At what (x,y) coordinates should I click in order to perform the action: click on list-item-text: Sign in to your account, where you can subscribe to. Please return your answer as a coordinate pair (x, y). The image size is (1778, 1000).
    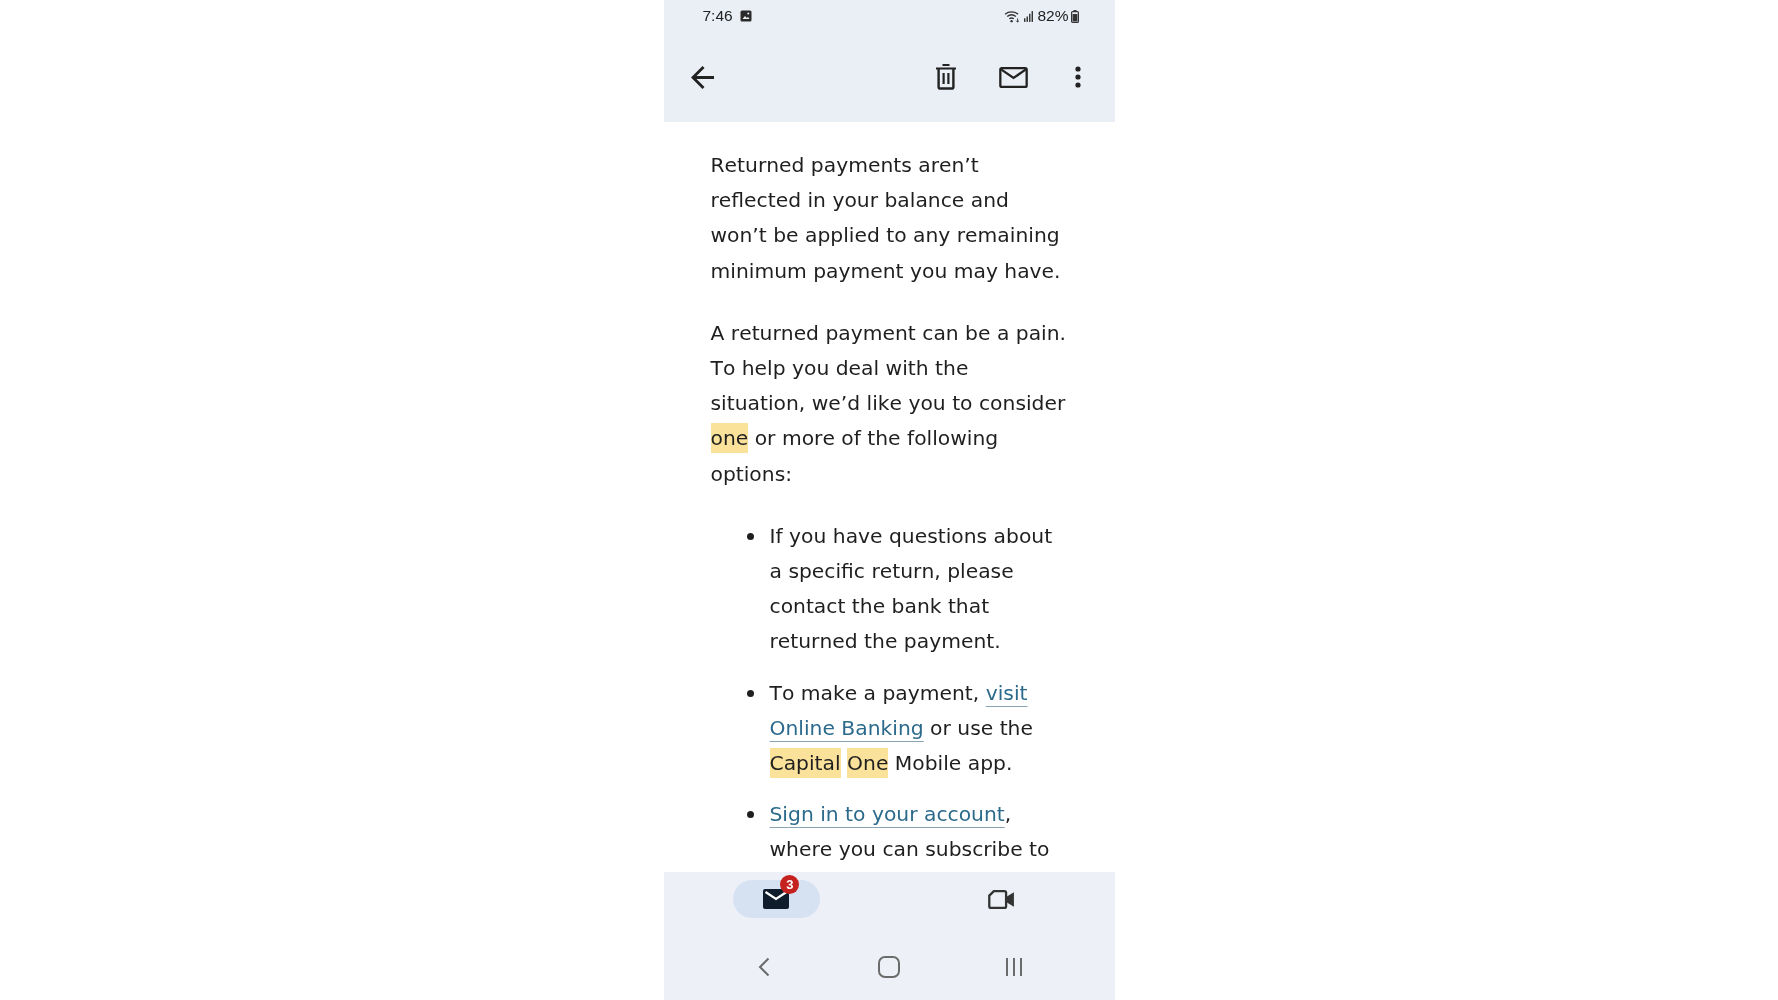
    Looking at the image, I should click on (910, 832).